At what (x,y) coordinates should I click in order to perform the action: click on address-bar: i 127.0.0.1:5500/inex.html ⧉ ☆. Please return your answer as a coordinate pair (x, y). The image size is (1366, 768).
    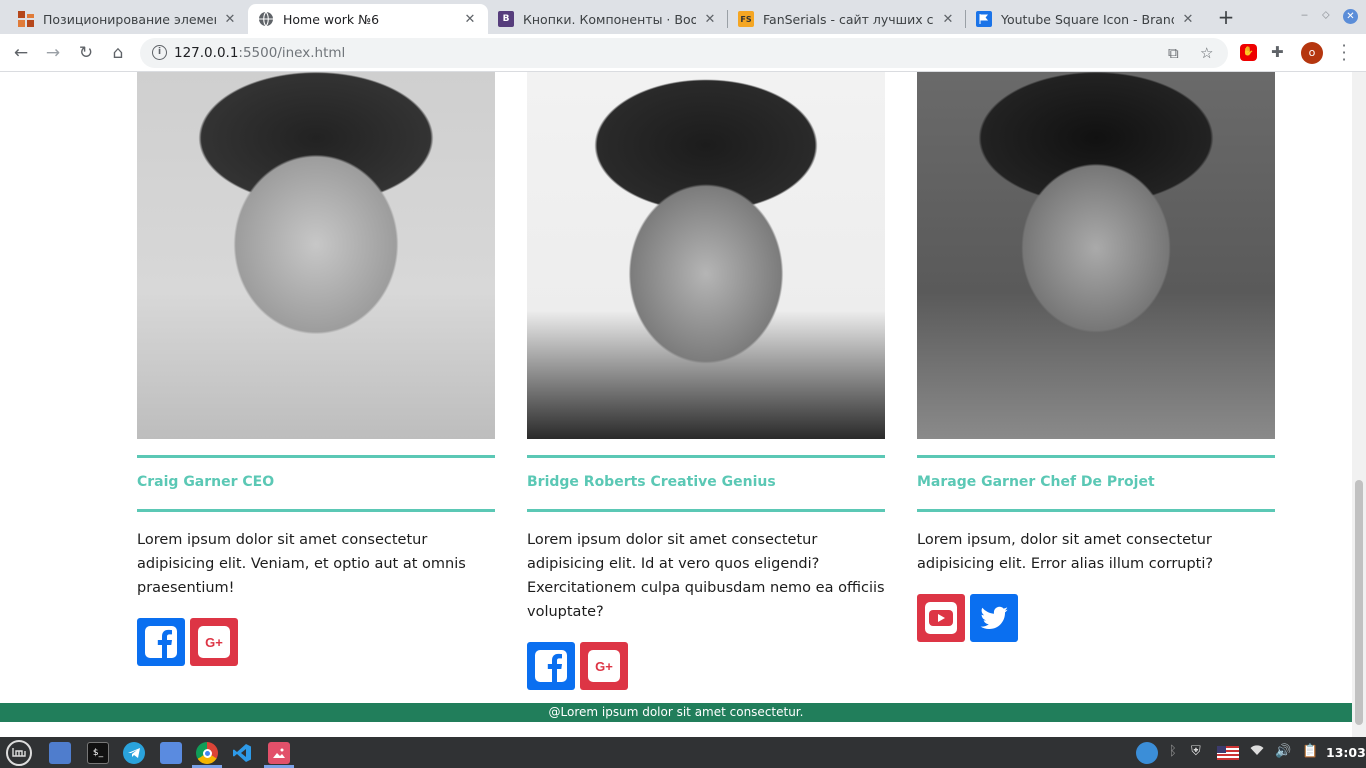
    Looking at the image, I should click on (684, 53).